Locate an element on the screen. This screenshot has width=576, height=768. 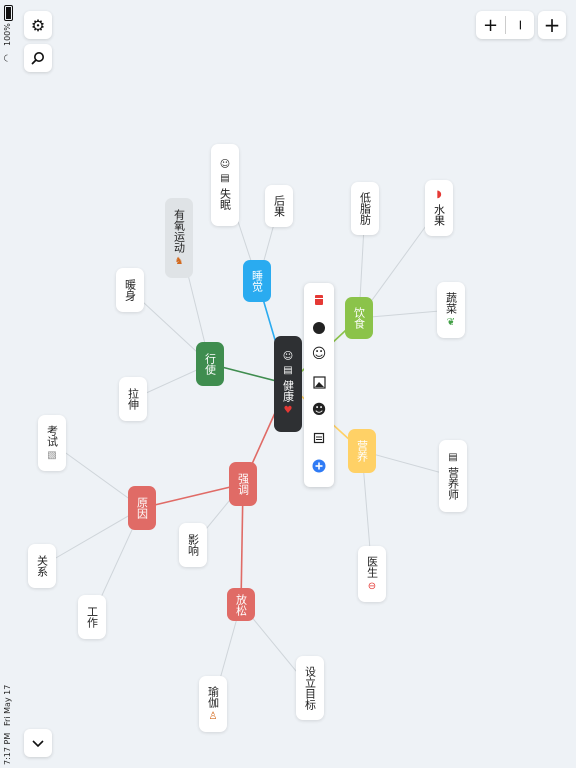
stretch-label: 拉伸 is located at coordinates (133, 399).